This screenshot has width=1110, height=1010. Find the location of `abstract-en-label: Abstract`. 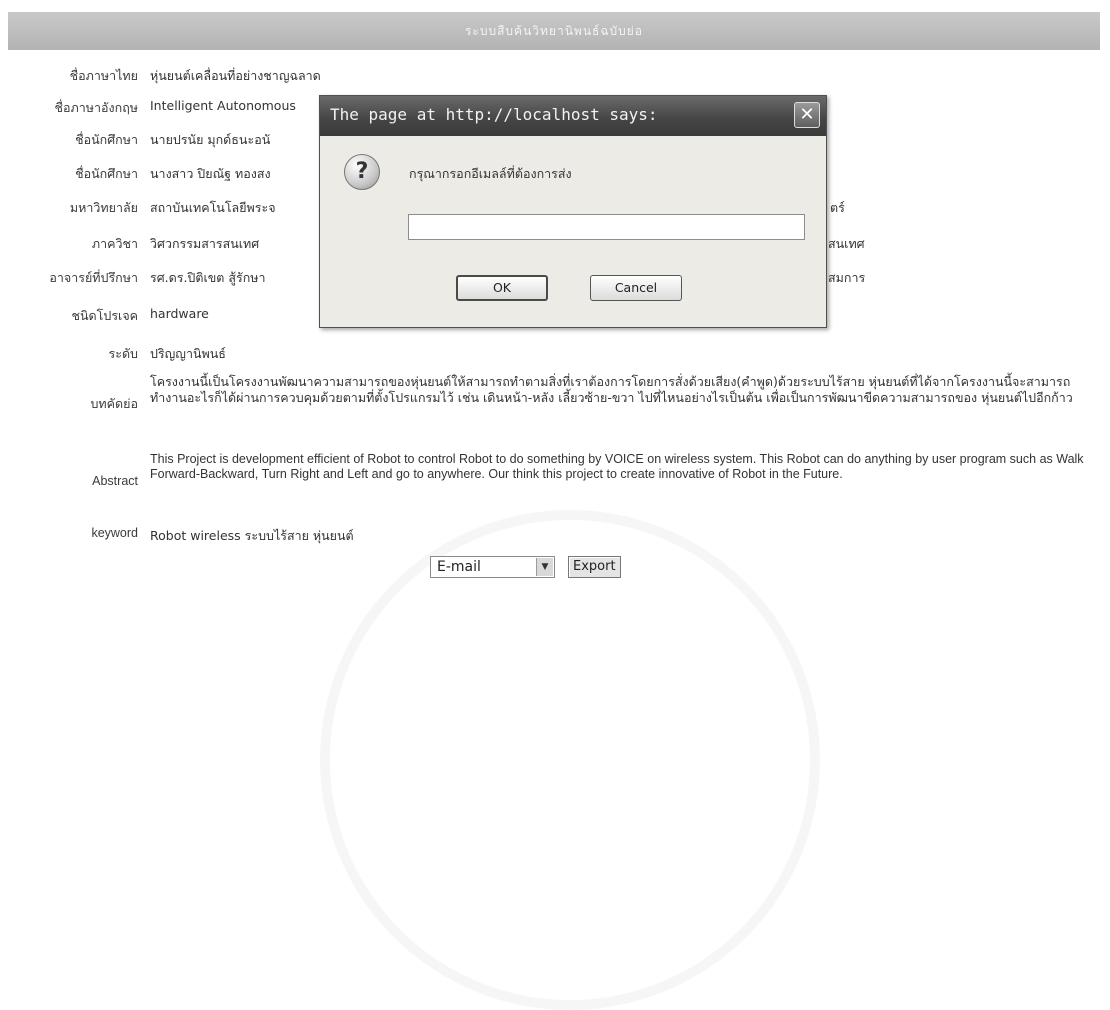

abstract-en-label: Abstract is located at coordinates (115, 481).